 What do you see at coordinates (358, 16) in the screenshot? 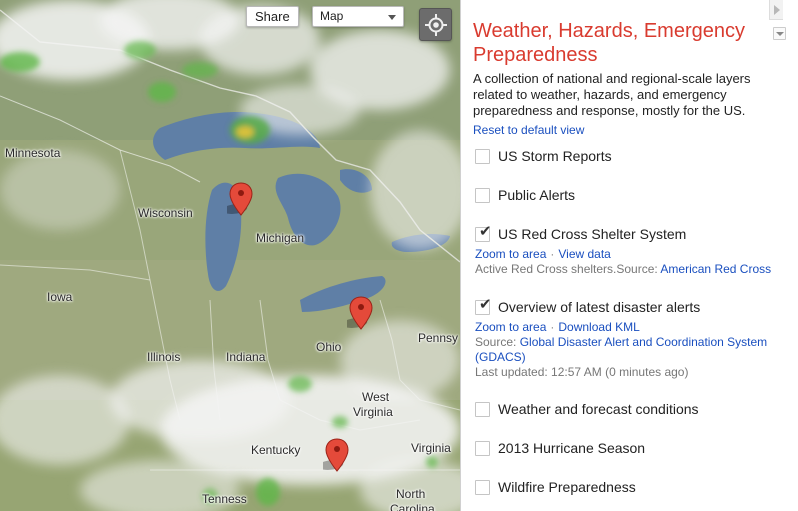
I see `map-type-select: Map` at bounding box center [358, 16].